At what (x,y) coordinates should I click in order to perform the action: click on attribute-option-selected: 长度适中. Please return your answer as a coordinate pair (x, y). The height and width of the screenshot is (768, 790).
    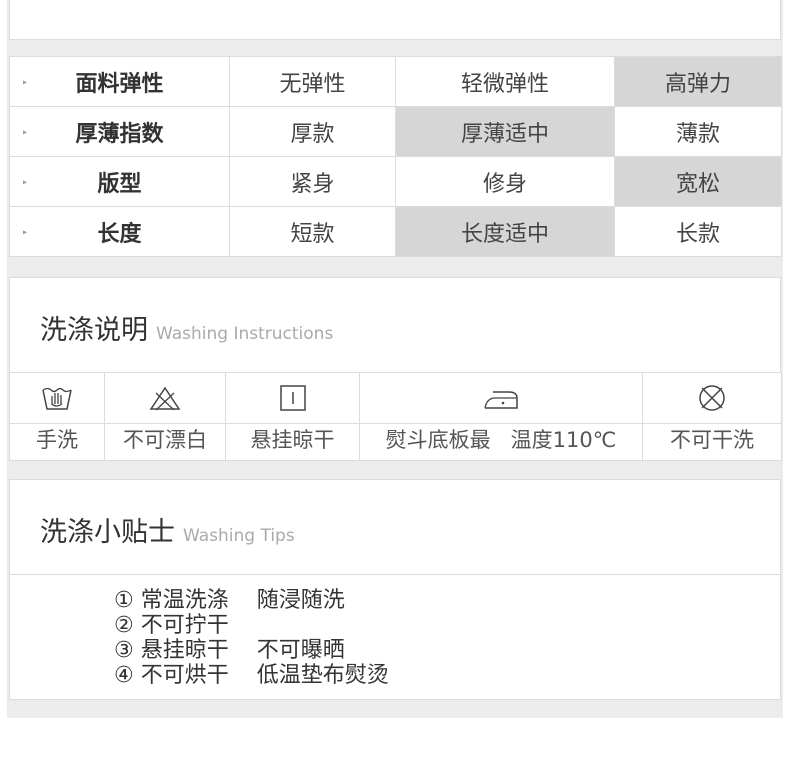
    Looking at the image, I should click on (505, 231).